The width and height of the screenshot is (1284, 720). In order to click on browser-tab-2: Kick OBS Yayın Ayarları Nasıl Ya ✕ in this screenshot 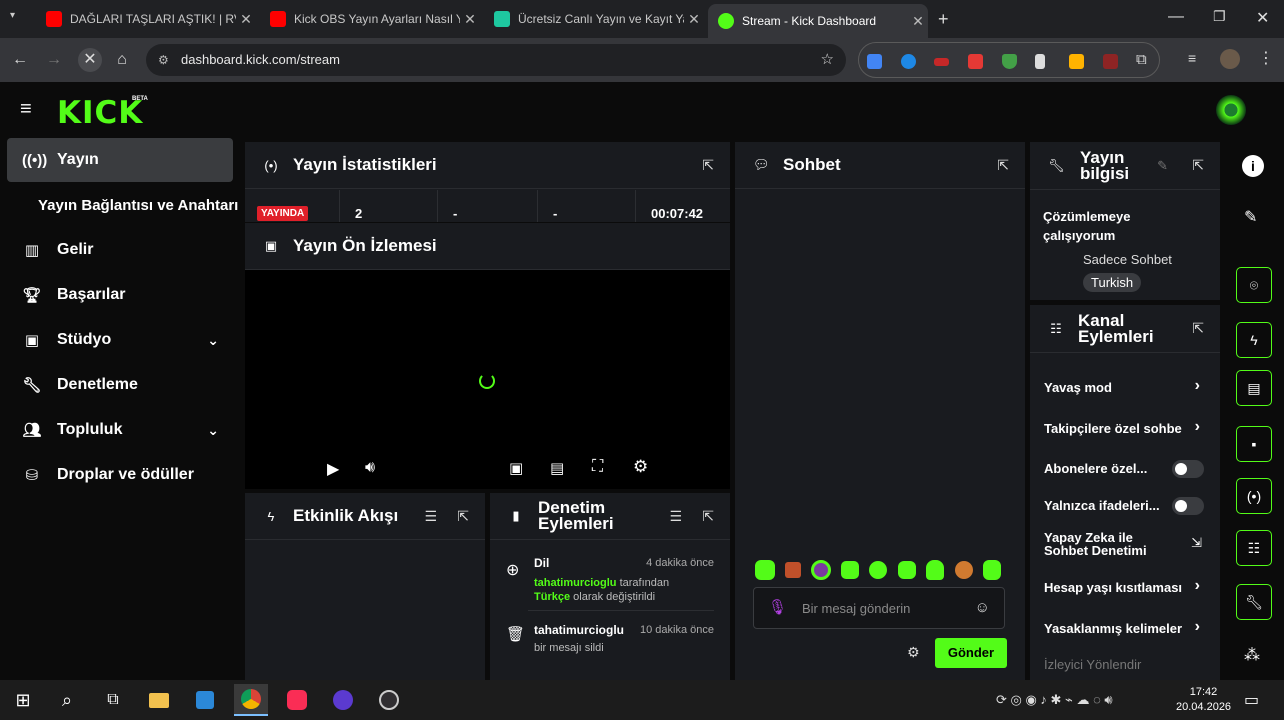, I will do `click(370, 19)`.